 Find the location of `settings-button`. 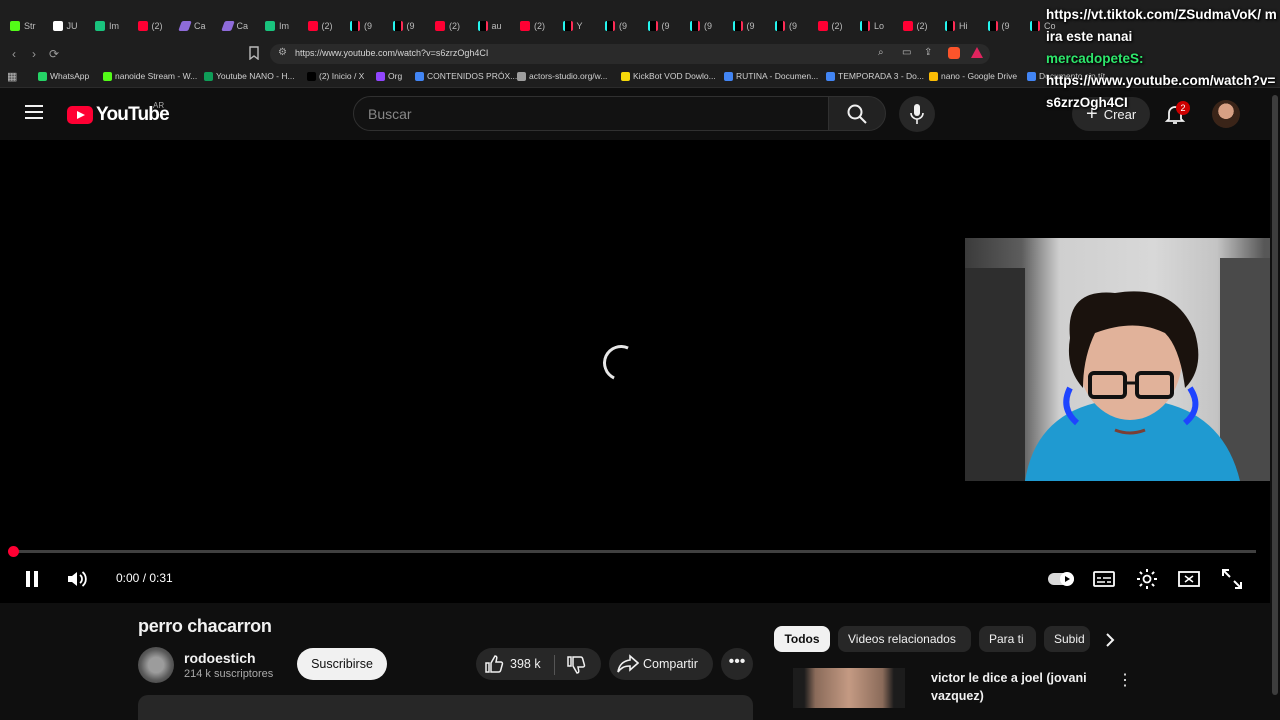

settings-button is located at coordinates (1147, 579).